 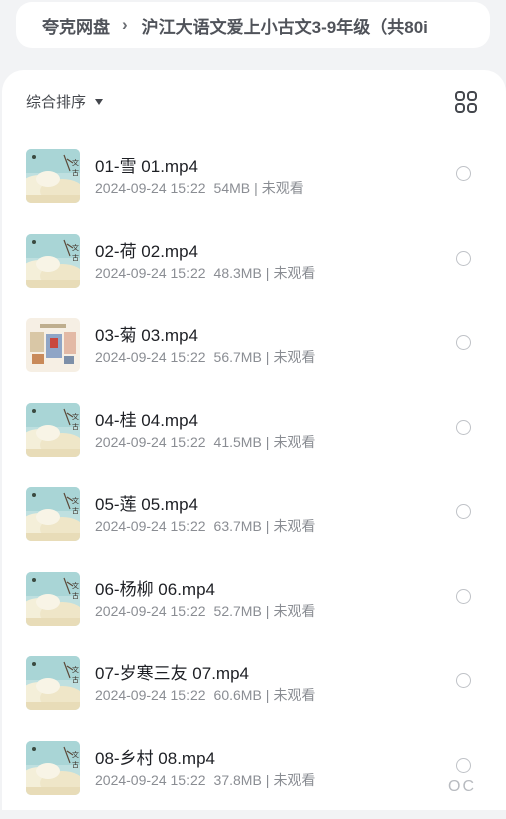 I want to click on breadcrumb: 夸克网盘 › 沪江大语文爱上小古文3-9年级（共80i, so click(x=253, y=25).